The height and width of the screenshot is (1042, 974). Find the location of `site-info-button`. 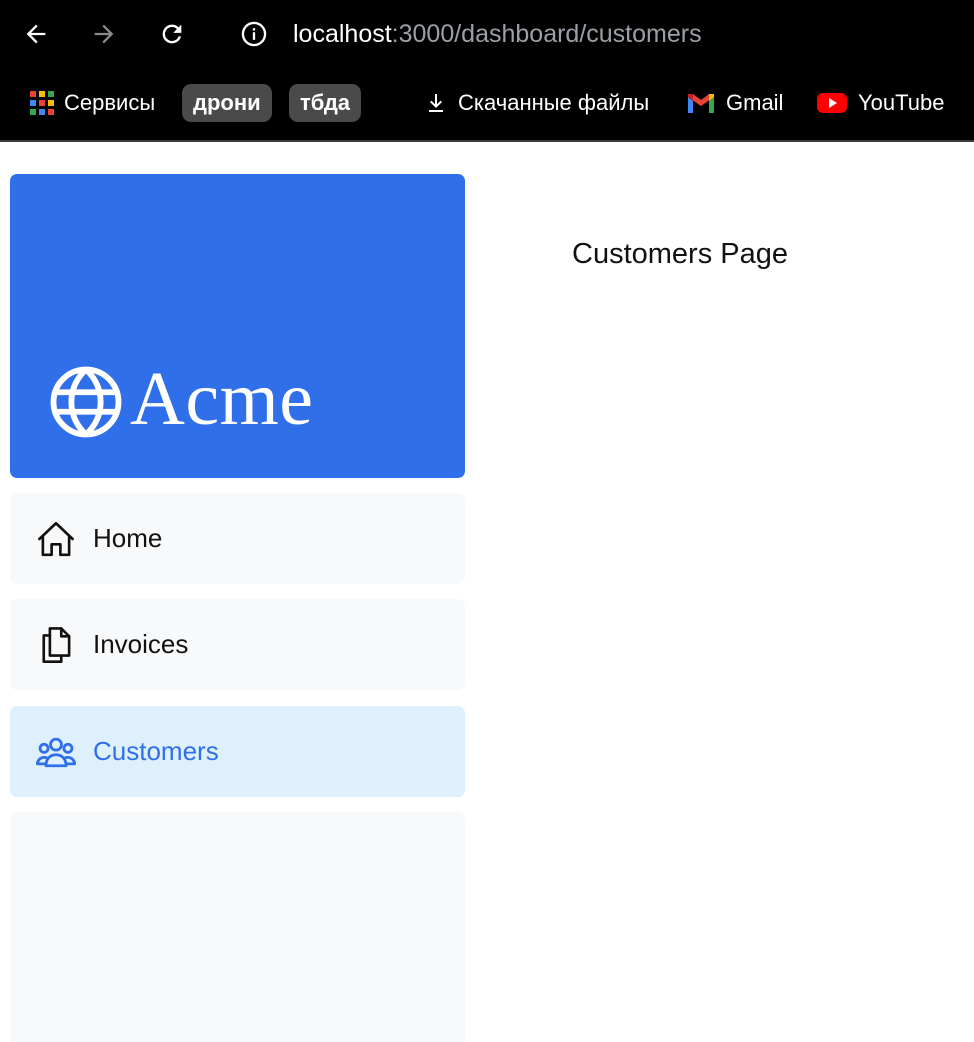

site-info-button is located at coordinates (254, 34).